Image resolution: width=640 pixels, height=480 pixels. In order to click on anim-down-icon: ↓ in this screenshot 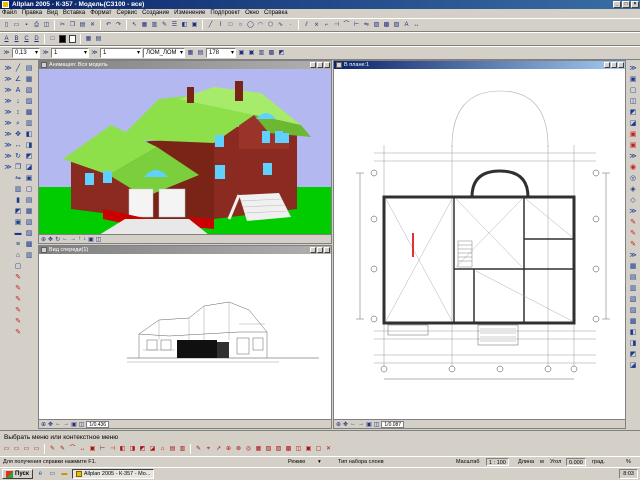, I will do `click(84, 239)`.